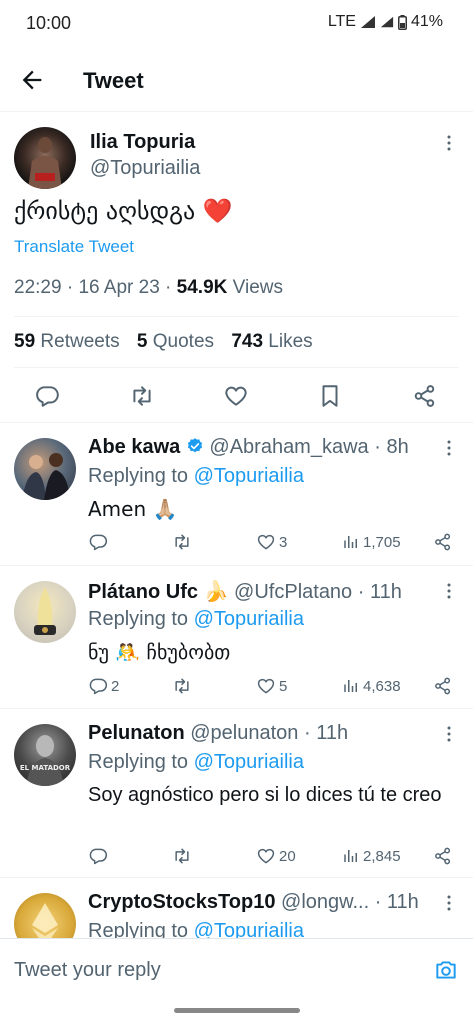 The image size is (473, 1024). Describe the element at coordinates (87, 970) in the screenshot. I see `reply-input: Tweet your reply` at that location.